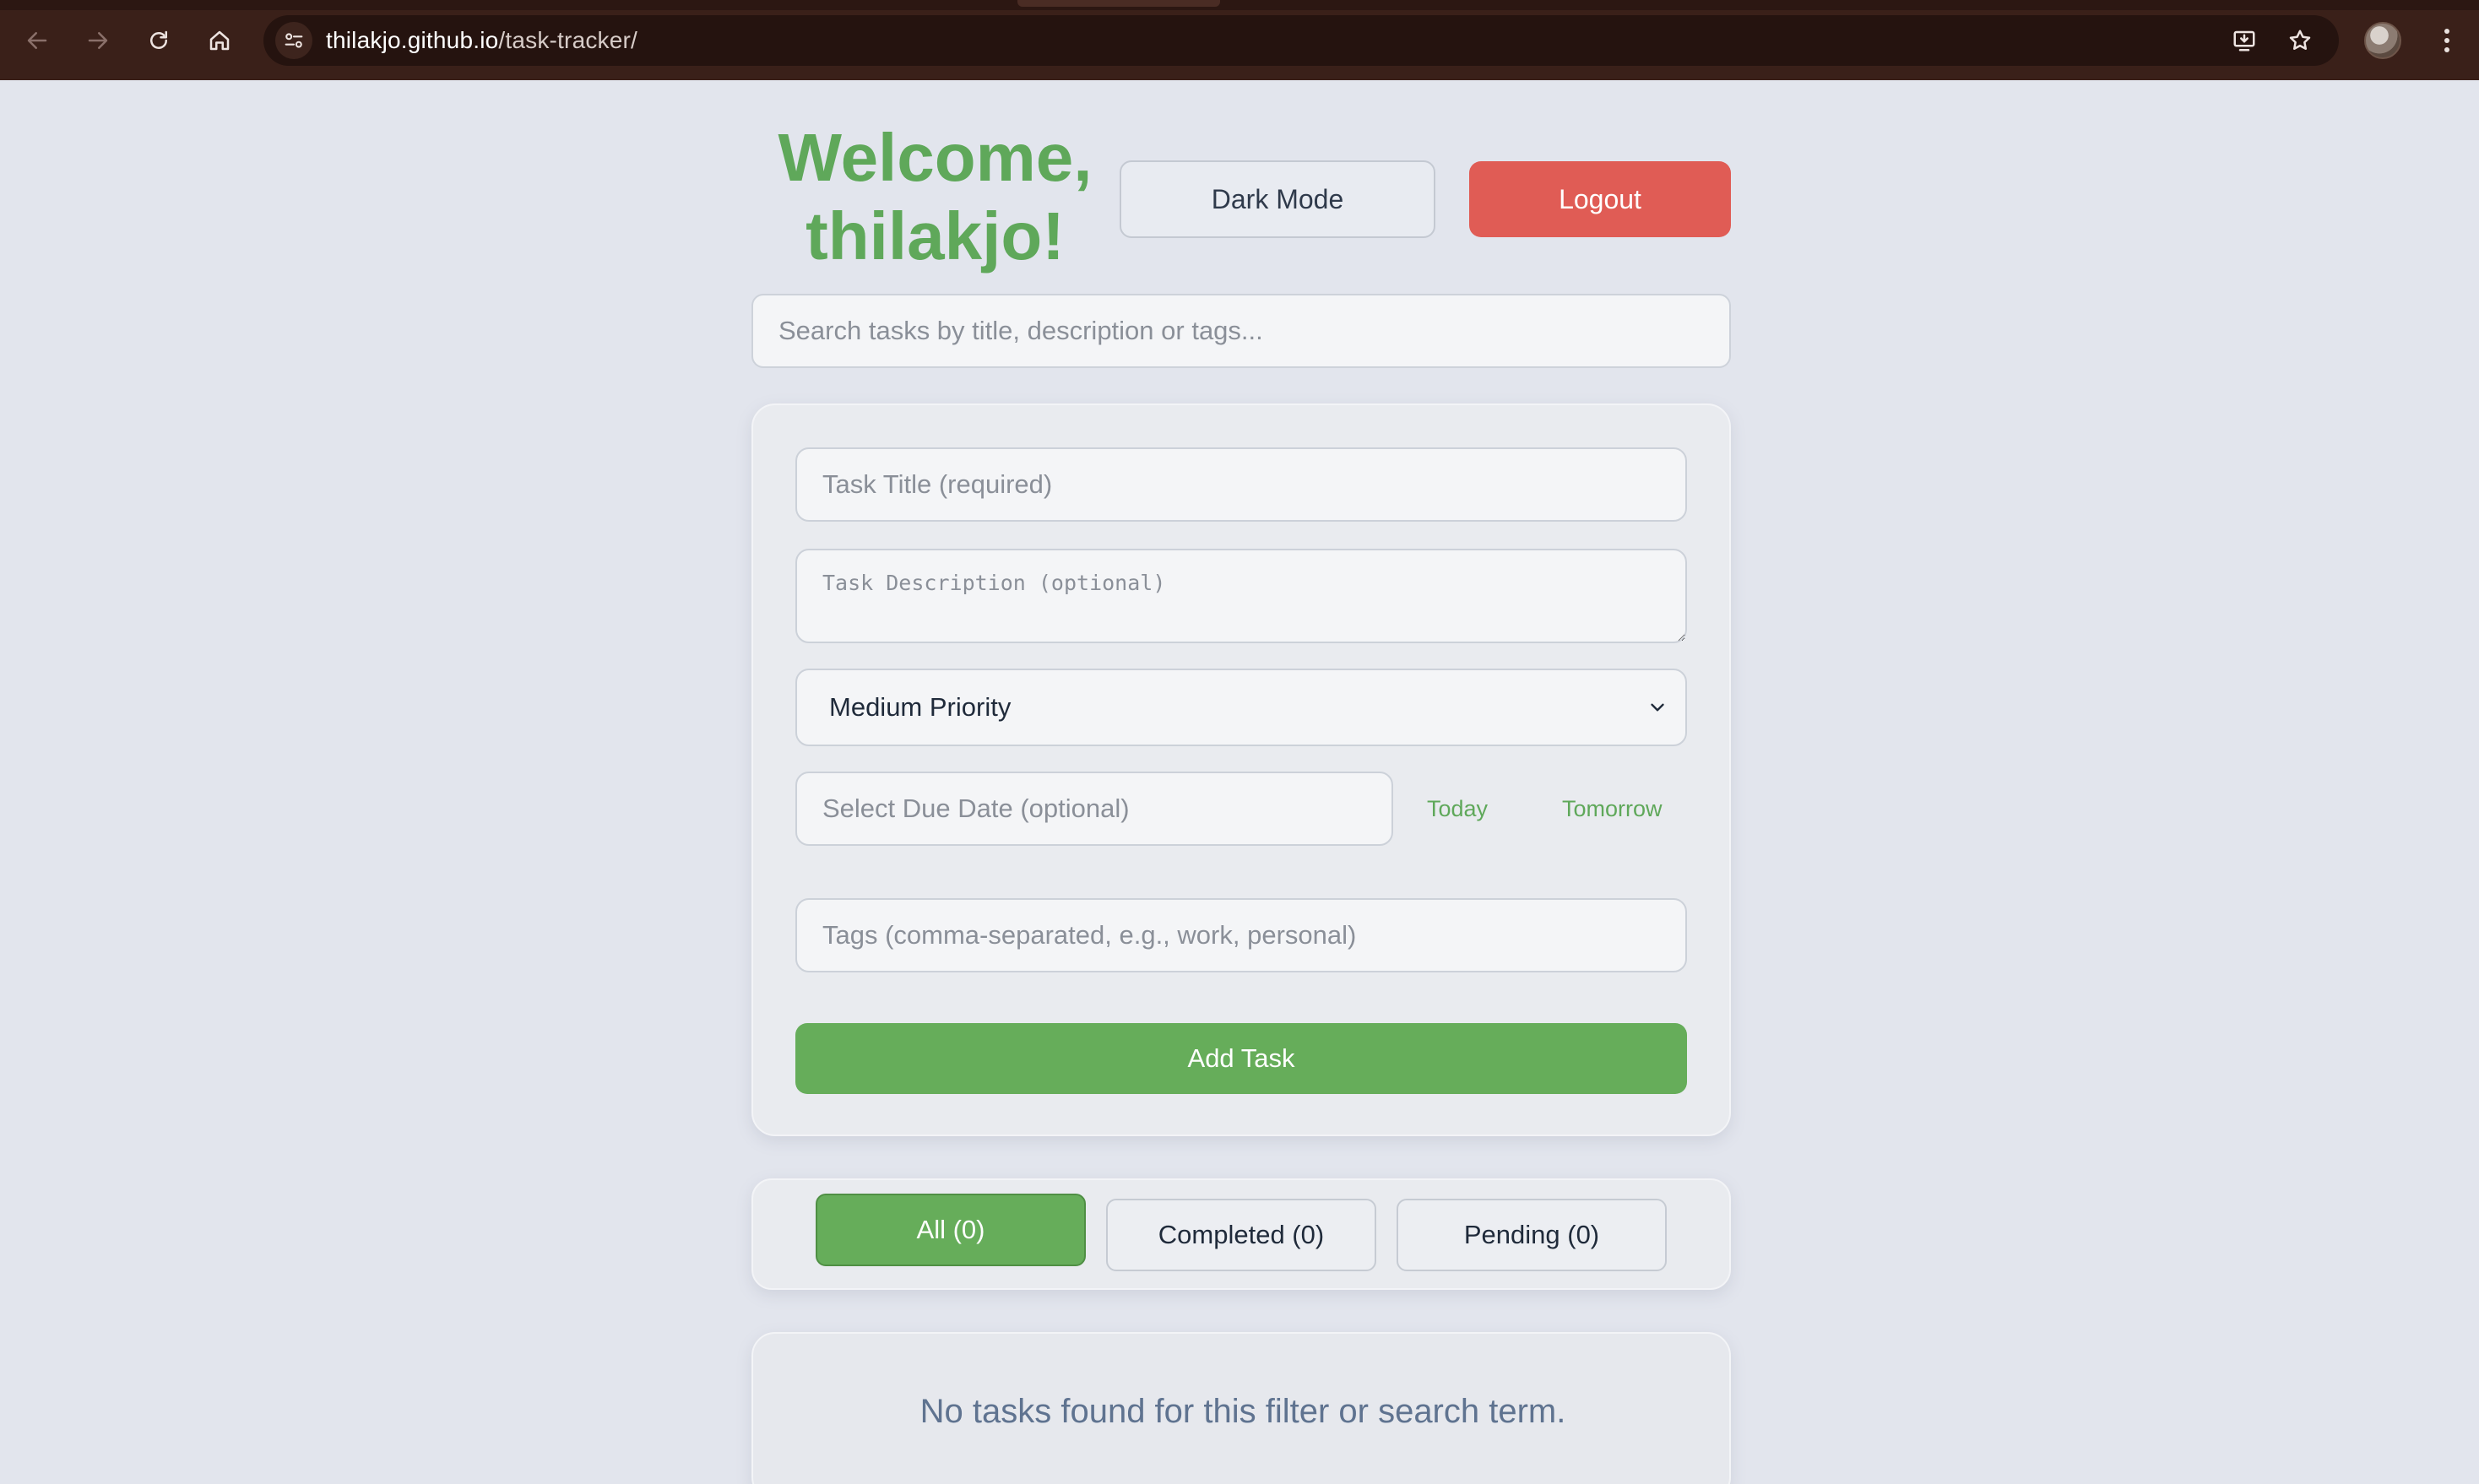 Image resolution: width=2479 pixels, height=1484 pixels. What do you see at coordinates (951, 1230) in the screenshot?
I see `filter-all-button: All (0)` at bounding box center [951, 1230].